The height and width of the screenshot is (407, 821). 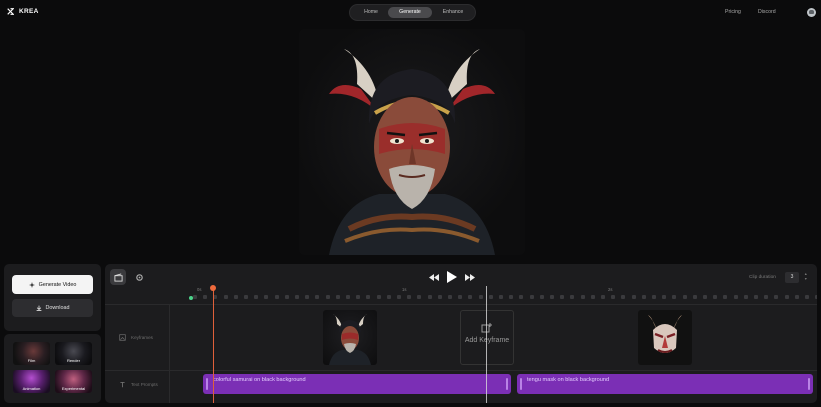 I want to click on clip-duration-stepper: ▲ ▼, so click(x=806, y=277).